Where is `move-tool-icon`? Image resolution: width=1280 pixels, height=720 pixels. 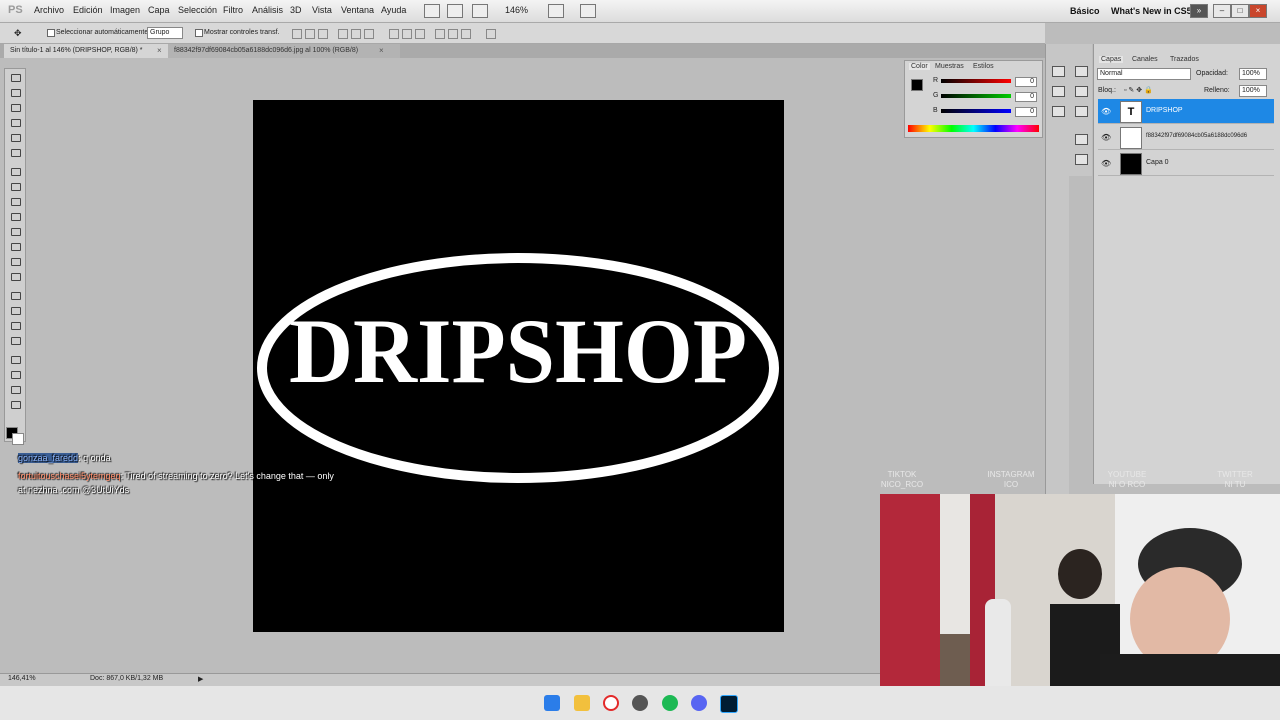 move-tool-icon is located at coordinates (15, 77).